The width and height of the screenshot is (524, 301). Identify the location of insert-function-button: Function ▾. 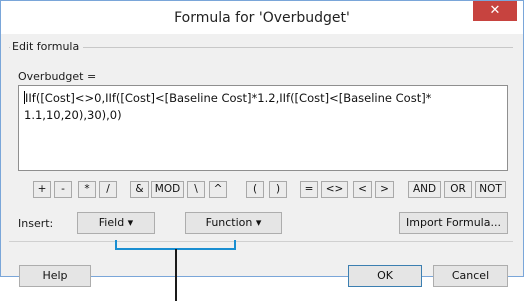
(233, 223).